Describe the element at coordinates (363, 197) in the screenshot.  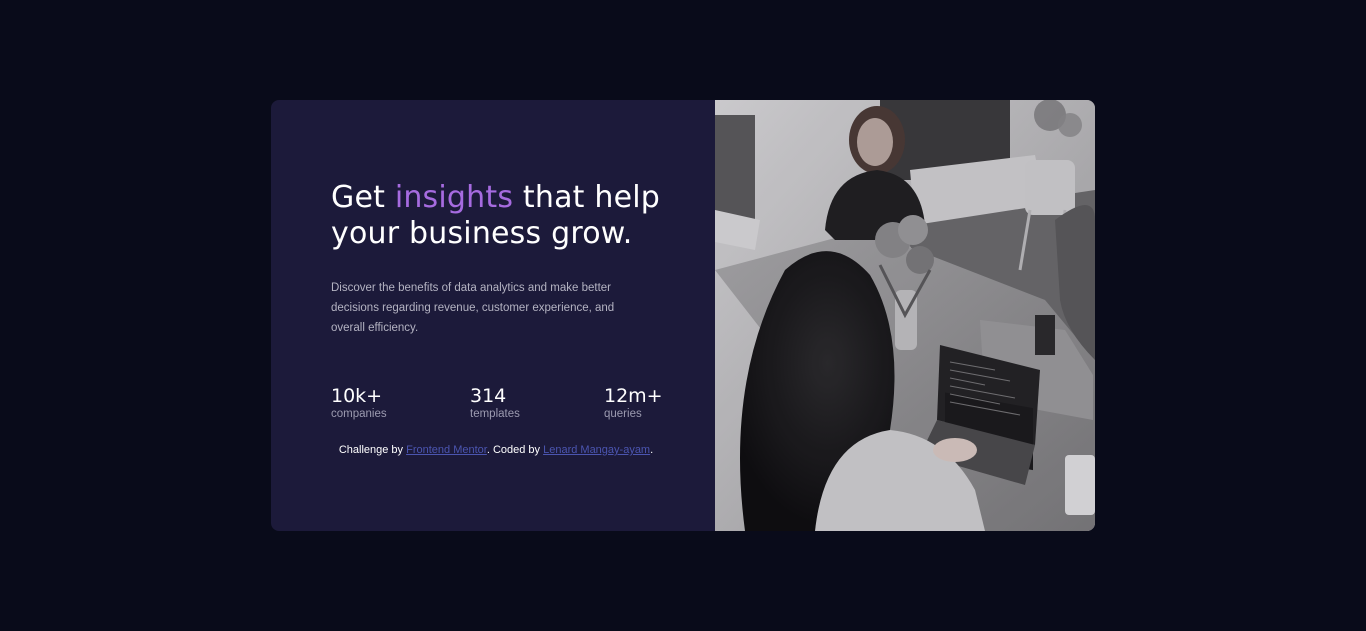
I see `title-part1: Get` at that location.